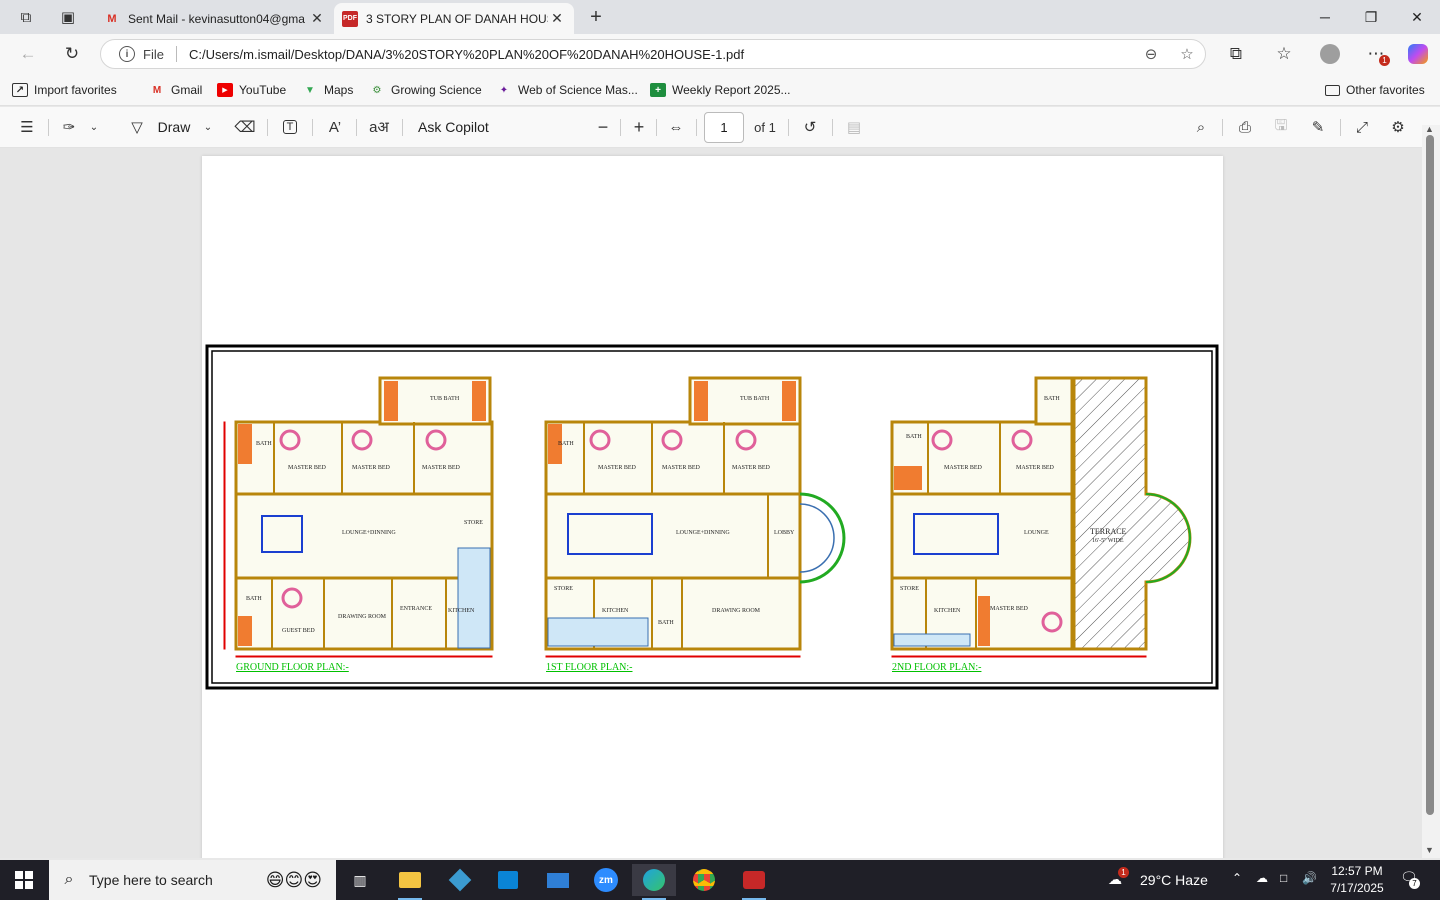  Describe the element at coordinates (28, 54) in the screenshot. I see `back-button: ←` at that location.